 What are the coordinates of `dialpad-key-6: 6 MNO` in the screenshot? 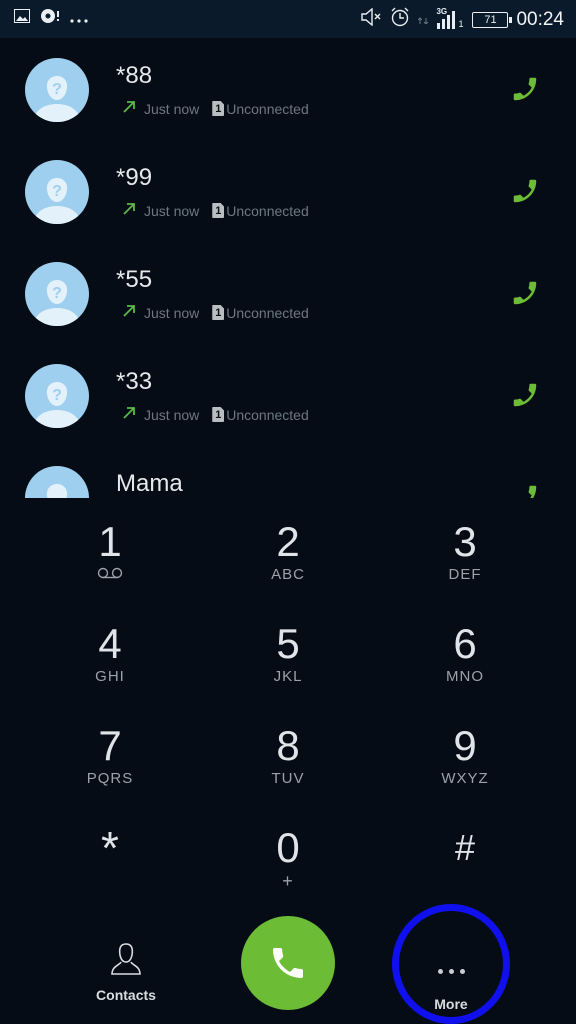 It's located at (465, 652).